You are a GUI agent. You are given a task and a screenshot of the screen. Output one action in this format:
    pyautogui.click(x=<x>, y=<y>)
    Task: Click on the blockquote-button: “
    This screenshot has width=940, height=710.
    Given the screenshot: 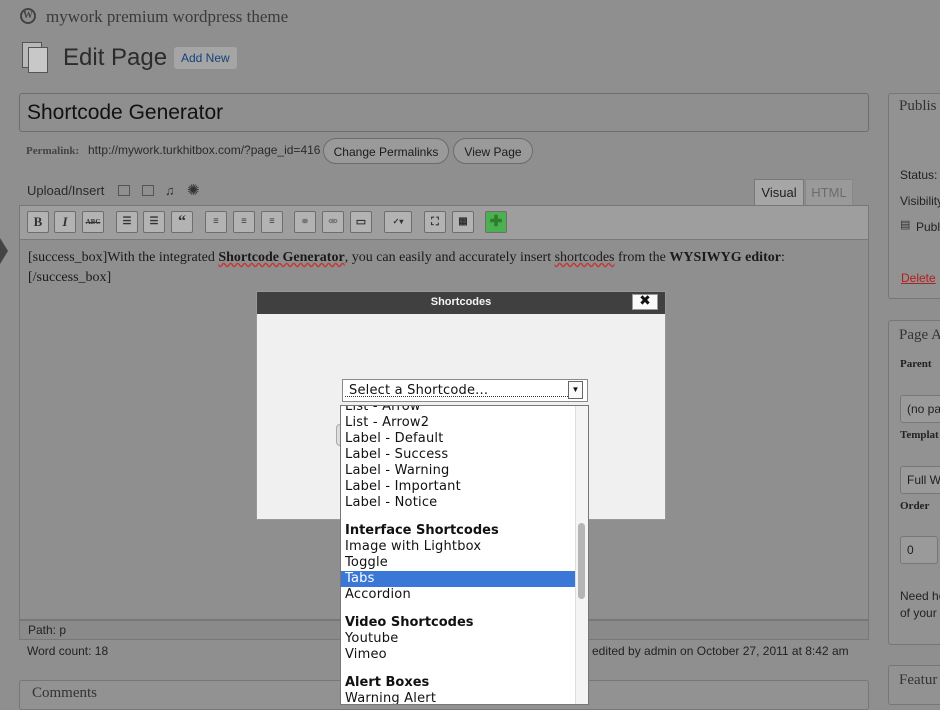 What is the action you would take?
    pyautogui.click(x=182, y=222)
    